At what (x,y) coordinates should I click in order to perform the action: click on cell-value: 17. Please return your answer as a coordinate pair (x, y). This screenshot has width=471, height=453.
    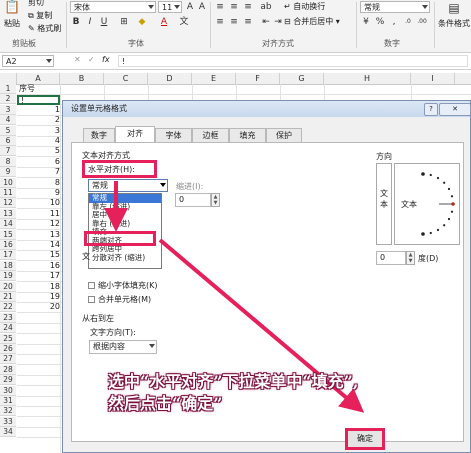
    Looking at the image, I should click on (45, 276).